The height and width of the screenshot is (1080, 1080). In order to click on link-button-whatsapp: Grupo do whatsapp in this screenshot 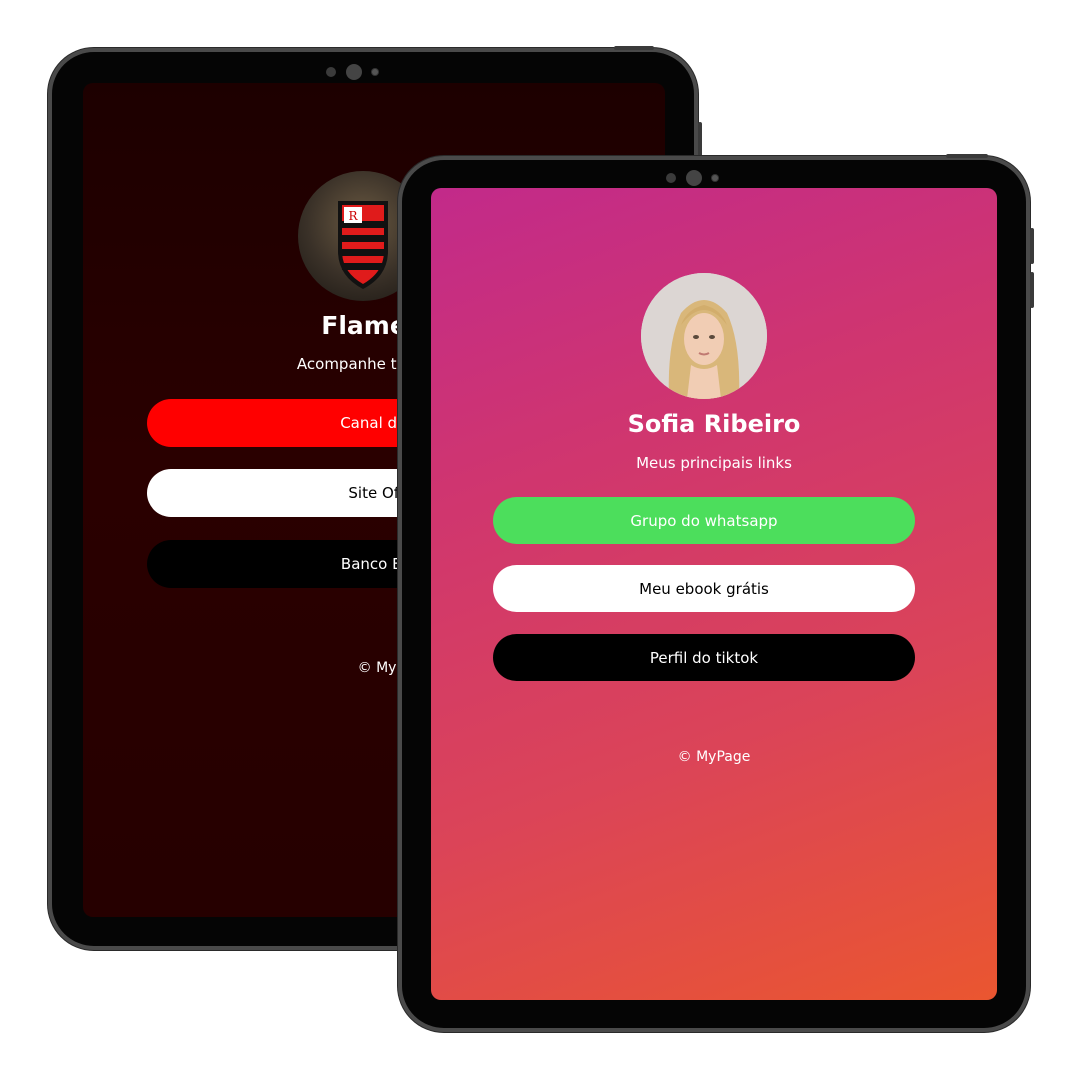, I will do `click(704, 520)`.